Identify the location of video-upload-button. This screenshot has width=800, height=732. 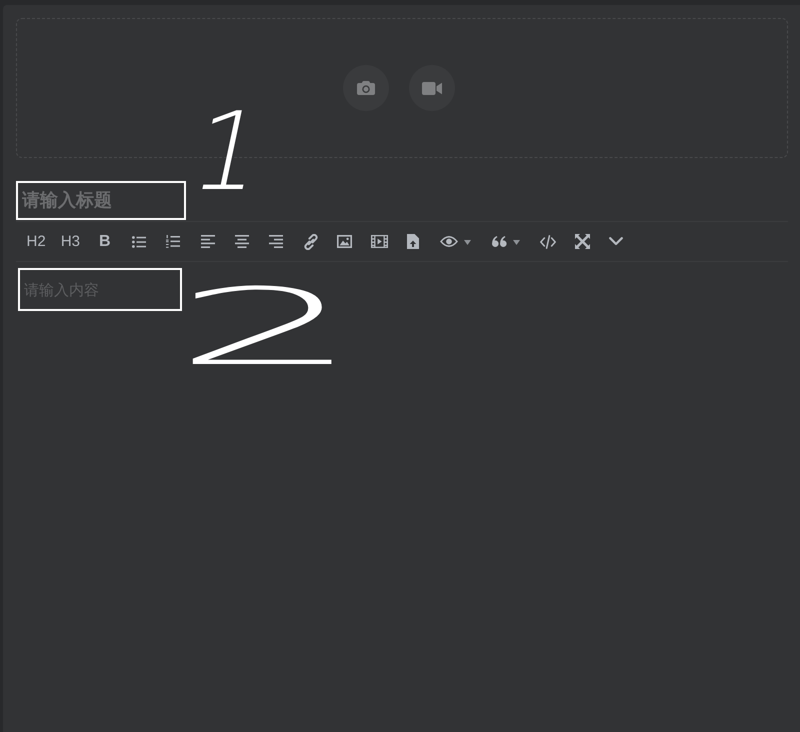
(432, 88).